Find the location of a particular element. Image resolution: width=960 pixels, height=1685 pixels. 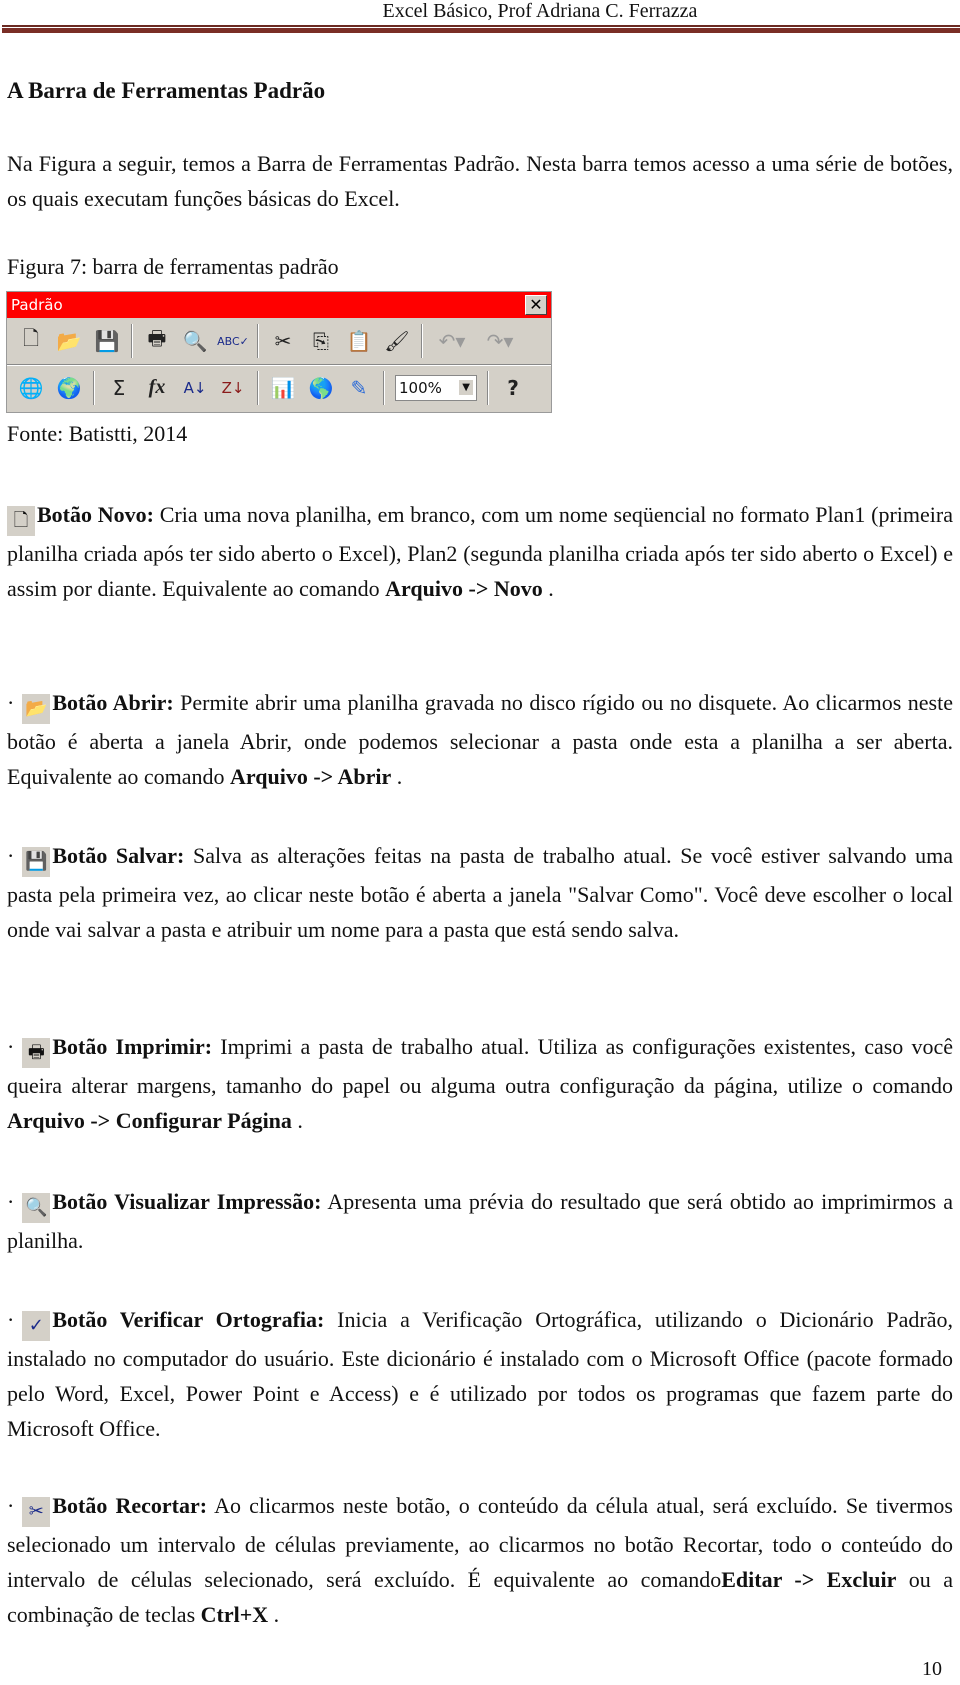

paste-clipboard-icon: 📋 is located at coordinates (359, 341).